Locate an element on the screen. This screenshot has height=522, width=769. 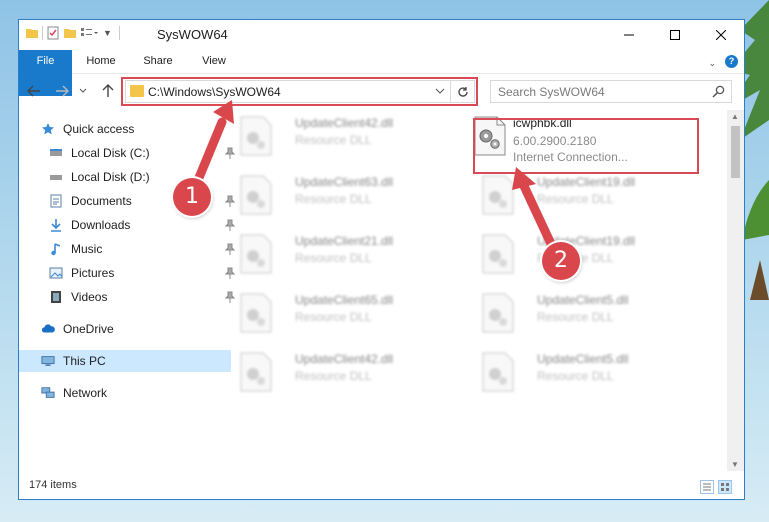
callout-badge-2: 2 is located at coordinates (561, 261).